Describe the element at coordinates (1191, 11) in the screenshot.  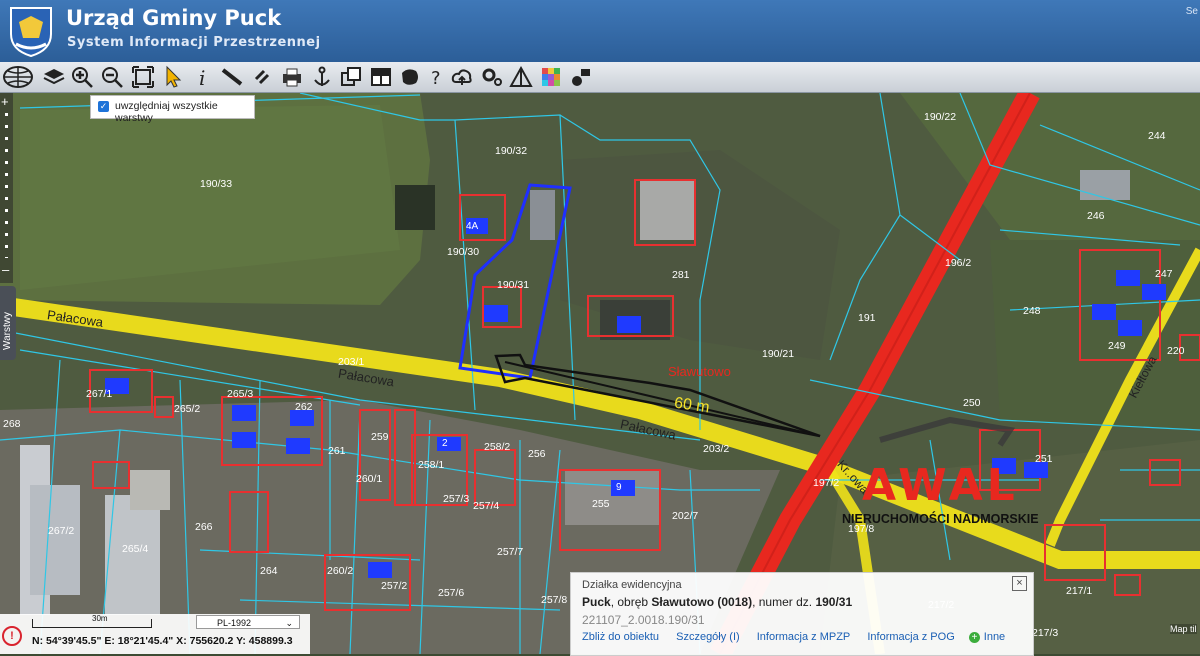
I see `header-corner-text: Se` at that location.